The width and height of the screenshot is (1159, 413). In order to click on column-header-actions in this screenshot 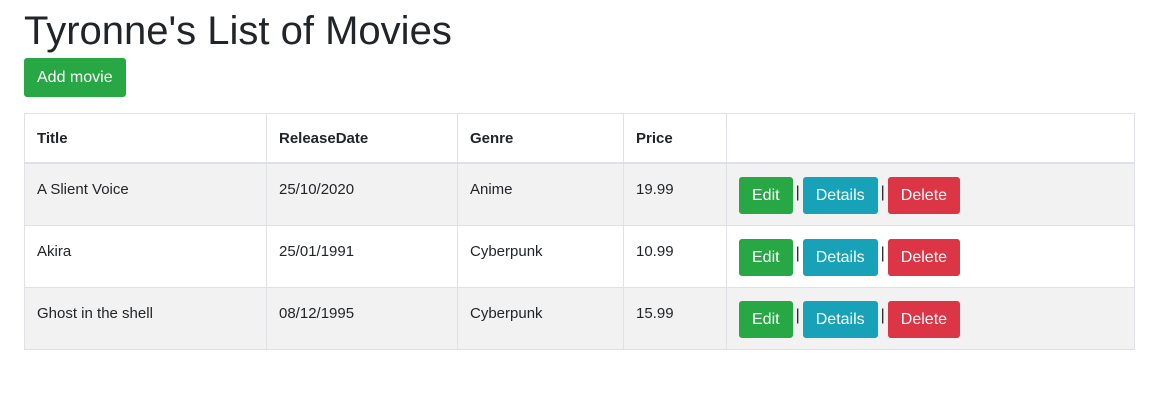, I will do `click(930, 138)`.